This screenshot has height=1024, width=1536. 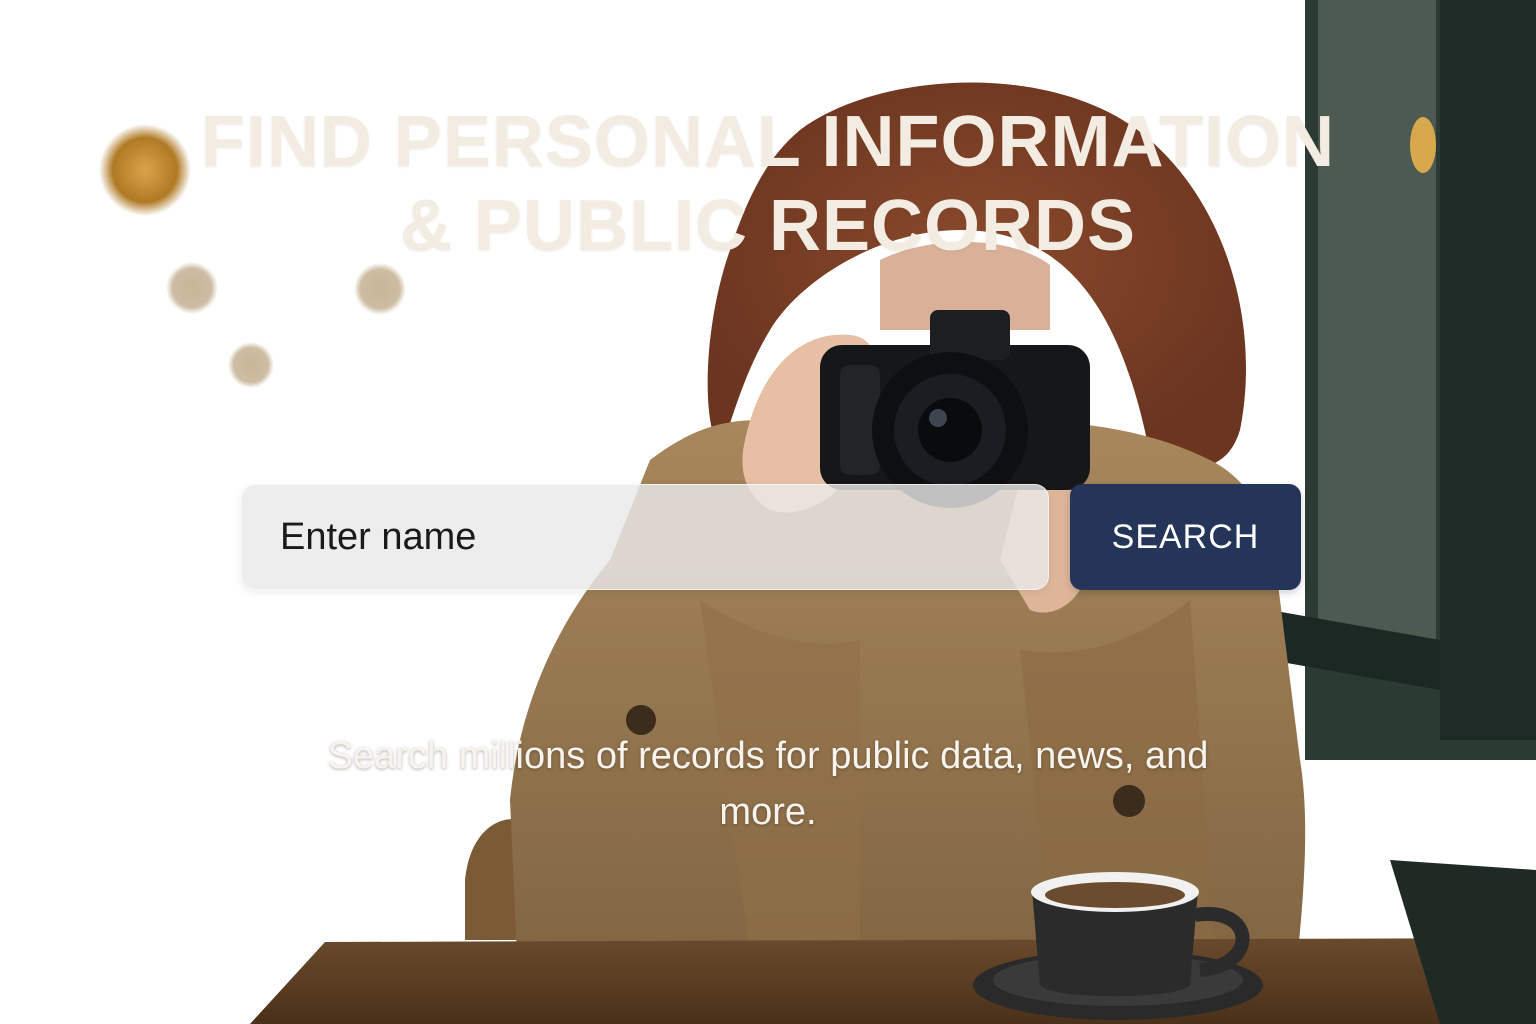 What do you see at coordinates (645, 537) in the screenshot?
I see `name-search-input` at bounding box center [645, 537].